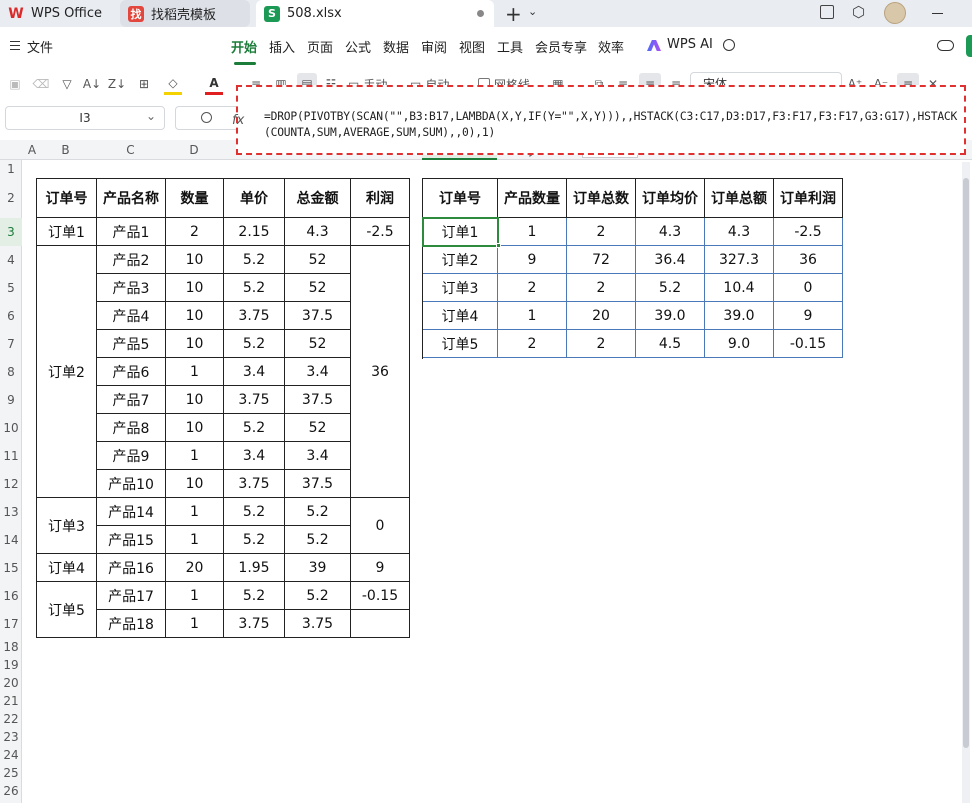  Describe the element at coordinates (11, 719) in the screenshot. I see `row-header: 22` at that location.